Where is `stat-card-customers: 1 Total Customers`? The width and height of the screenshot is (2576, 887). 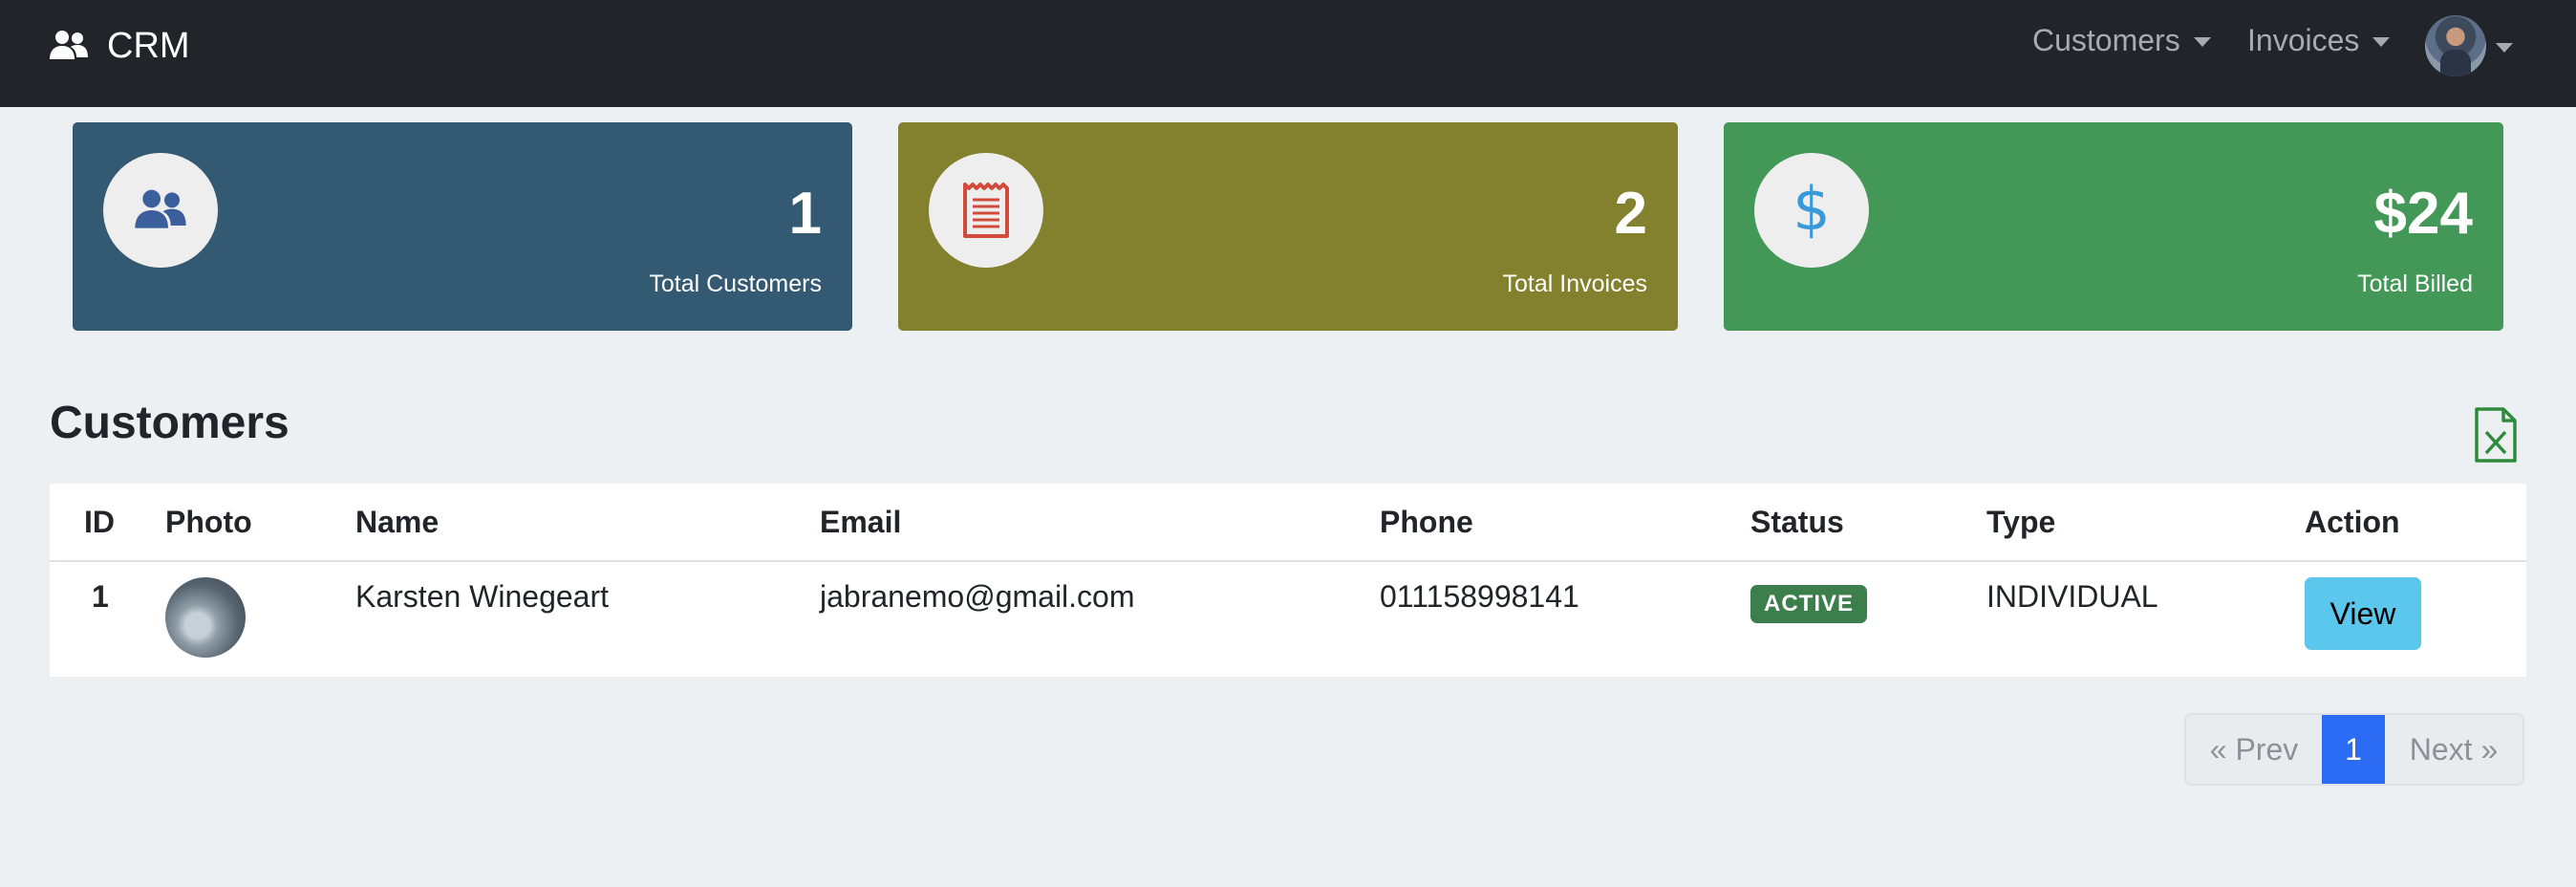
stat-card-customers: 1 Total Customers is located at coordinates (462, 226).